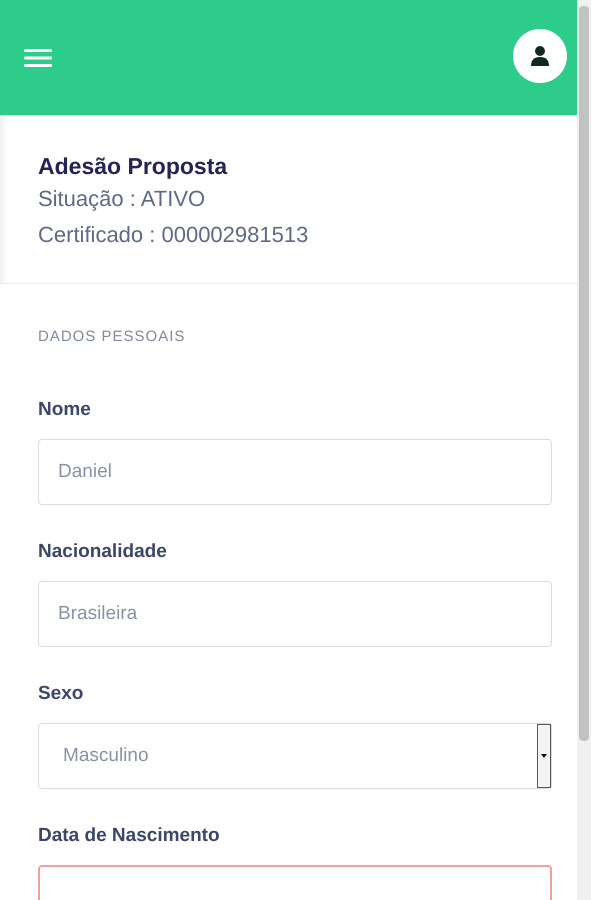 The image size is (591, 900). I want to click on certificate-text: Certificado : 000002981513, so click(174, 235).